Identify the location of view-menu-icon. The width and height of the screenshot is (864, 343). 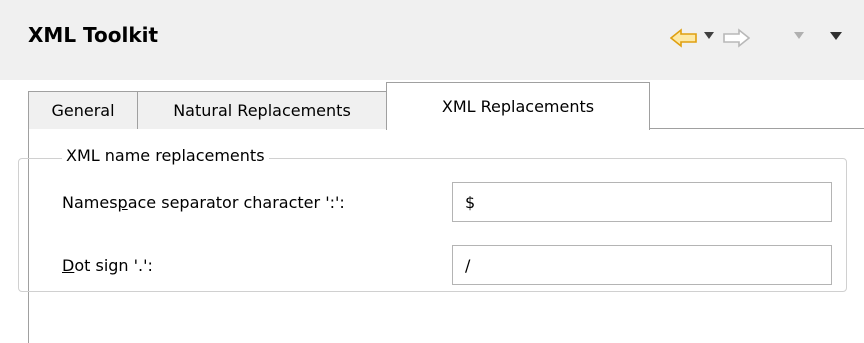
(836, 36).